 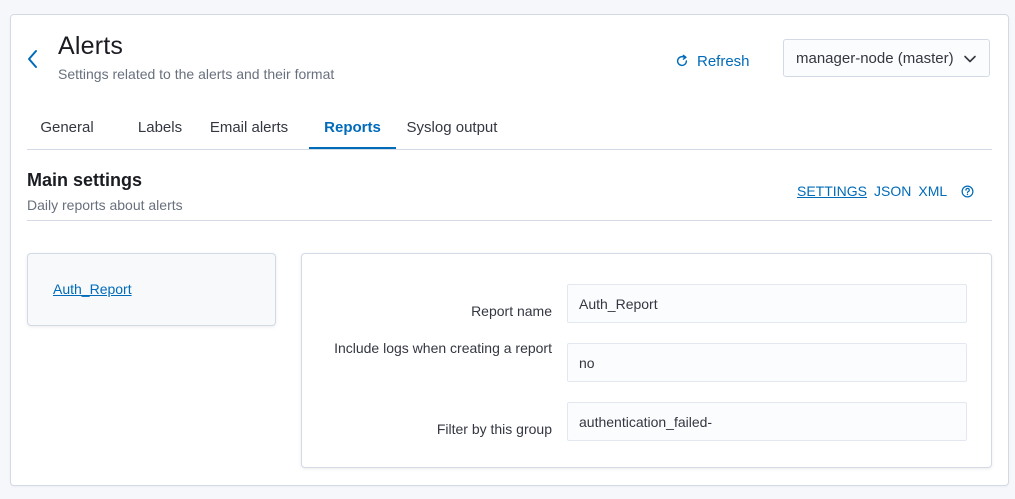 What do you see at coordinates (443, 348) in the screenshot?
I see `include-logs-label: Include logs when creating a report` at bounding box center [443, 348].